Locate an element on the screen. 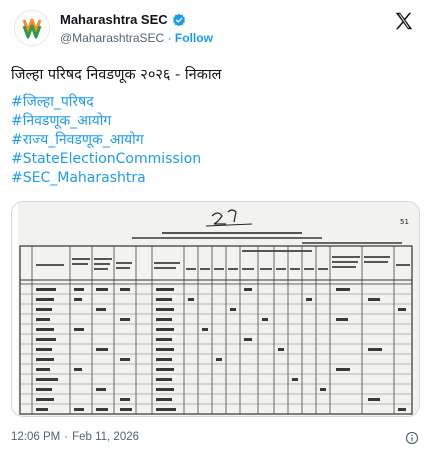 The width and height of the screenshot is (433, 457). svg-text: 51 is located at coordinates (404, 222).